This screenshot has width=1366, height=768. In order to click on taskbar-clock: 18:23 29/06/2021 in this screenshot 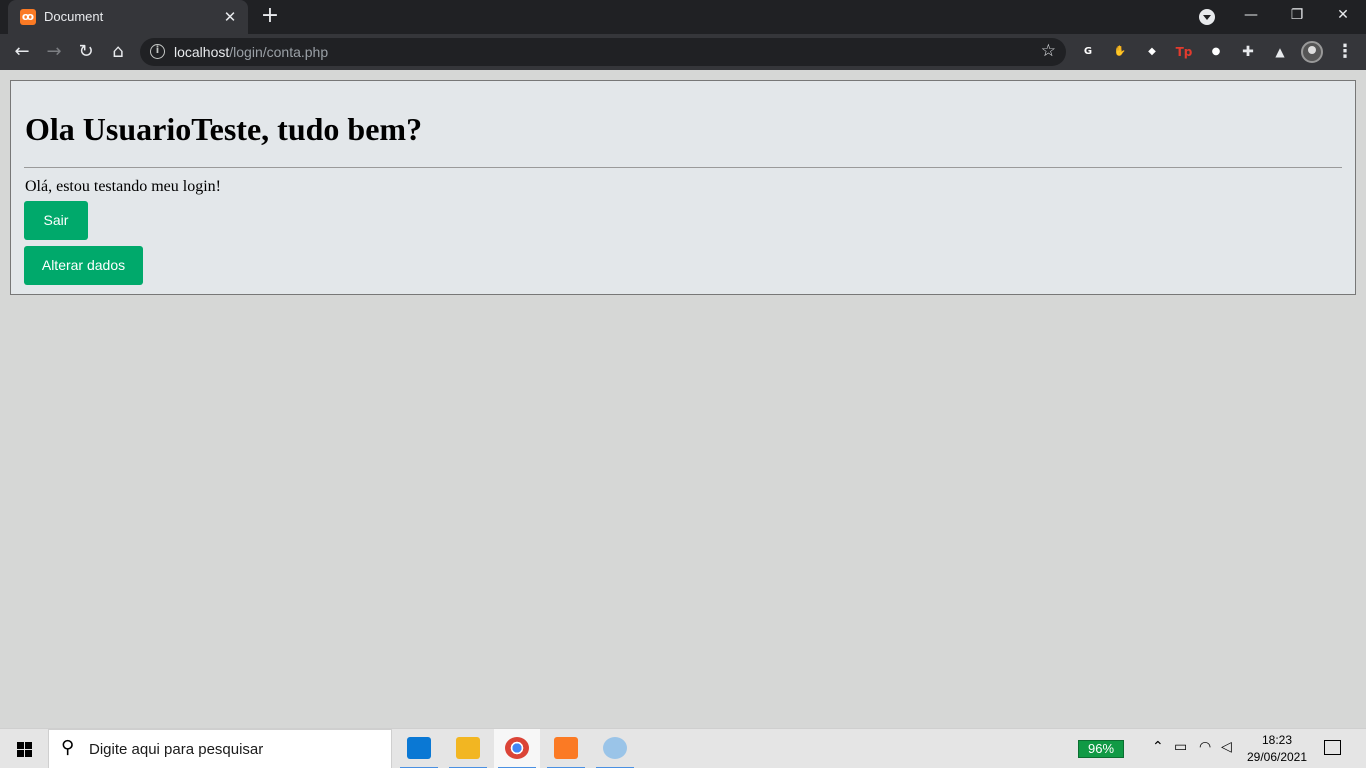, I will do `click(1277, 749)`.